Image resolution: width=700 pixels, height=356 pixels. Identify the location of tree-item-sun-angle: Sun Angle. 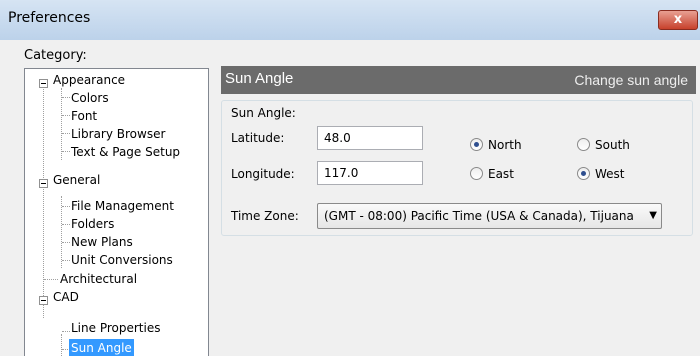
(101, 347).